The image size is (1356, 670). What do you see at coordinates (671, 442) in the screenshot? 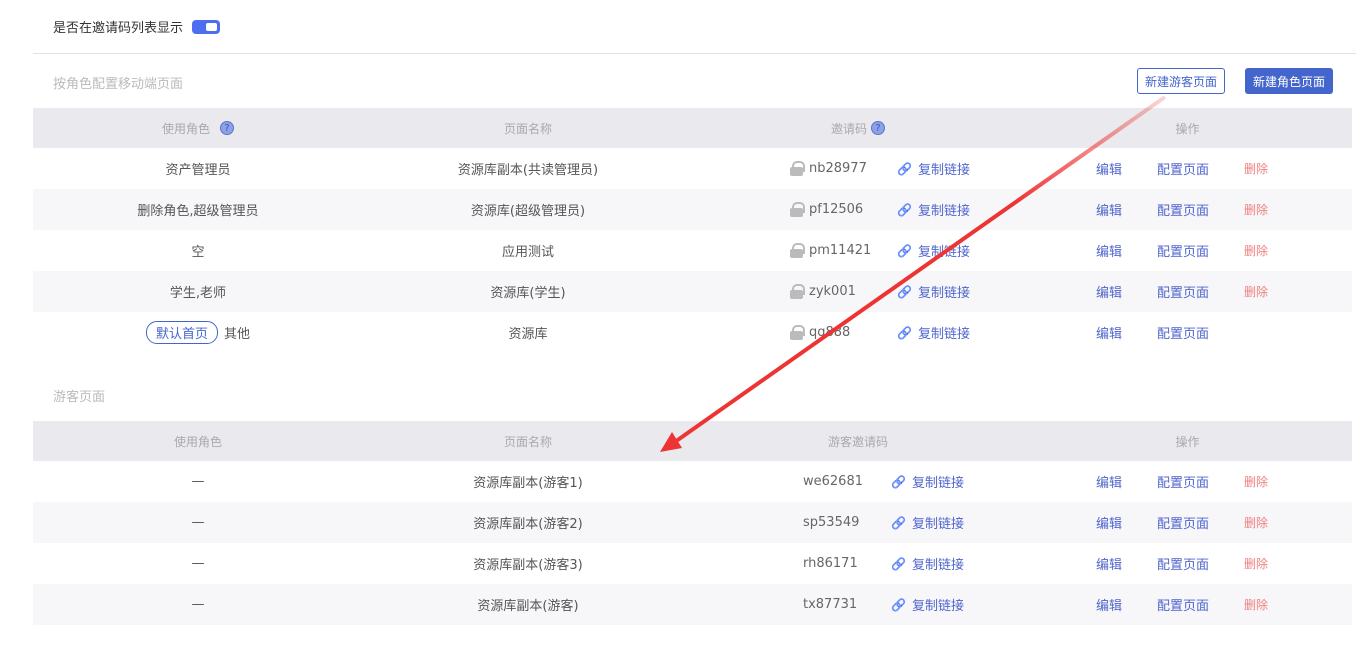
I see `arrow-head` at bounding box center [671, 442].